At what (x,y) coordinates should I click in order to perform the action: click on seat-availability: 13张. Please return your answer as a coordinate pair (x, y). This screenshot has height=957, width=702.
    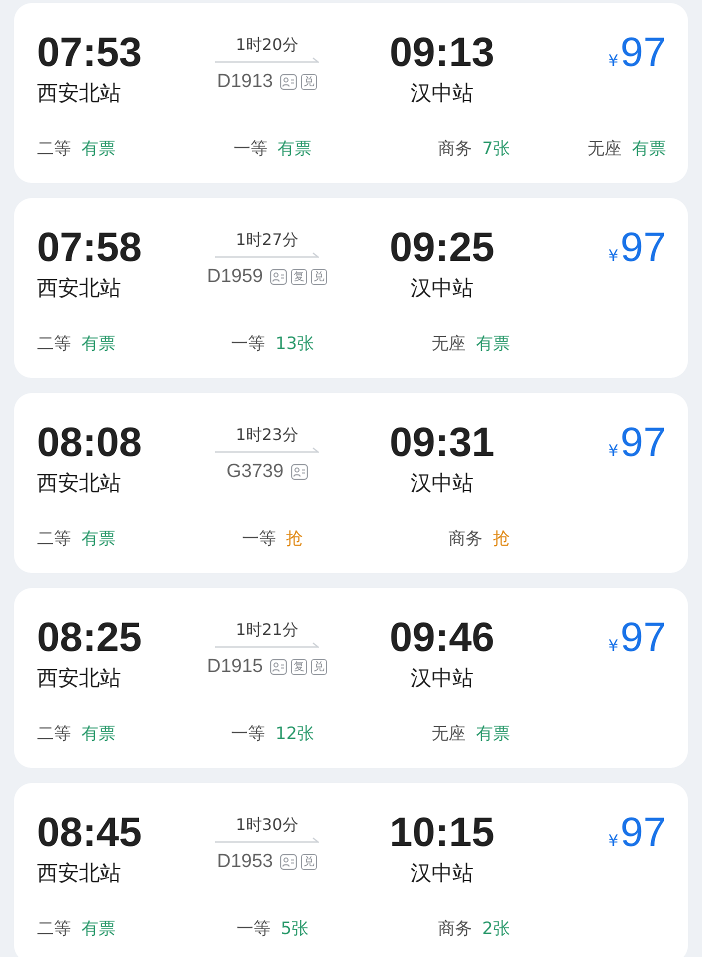
    Looking at the image, I should click on (294, 344).